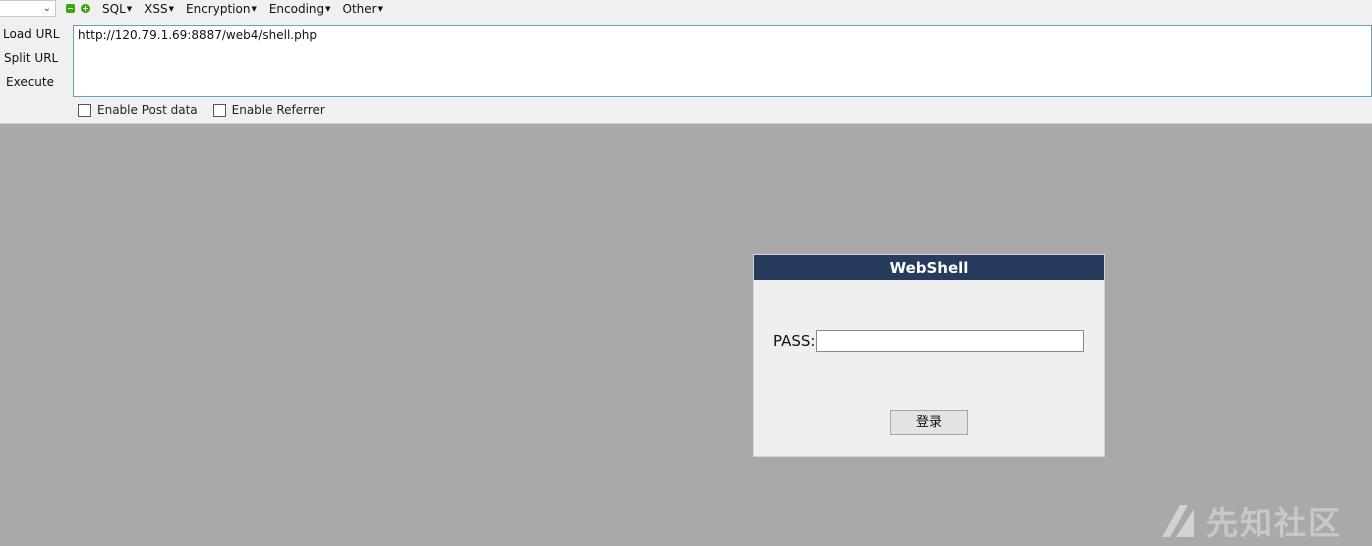  What do you see at coordinates (278, 110) in the screenshot?
I see `referrer-label: Enable Referrer` at bounding box center [278, 110].